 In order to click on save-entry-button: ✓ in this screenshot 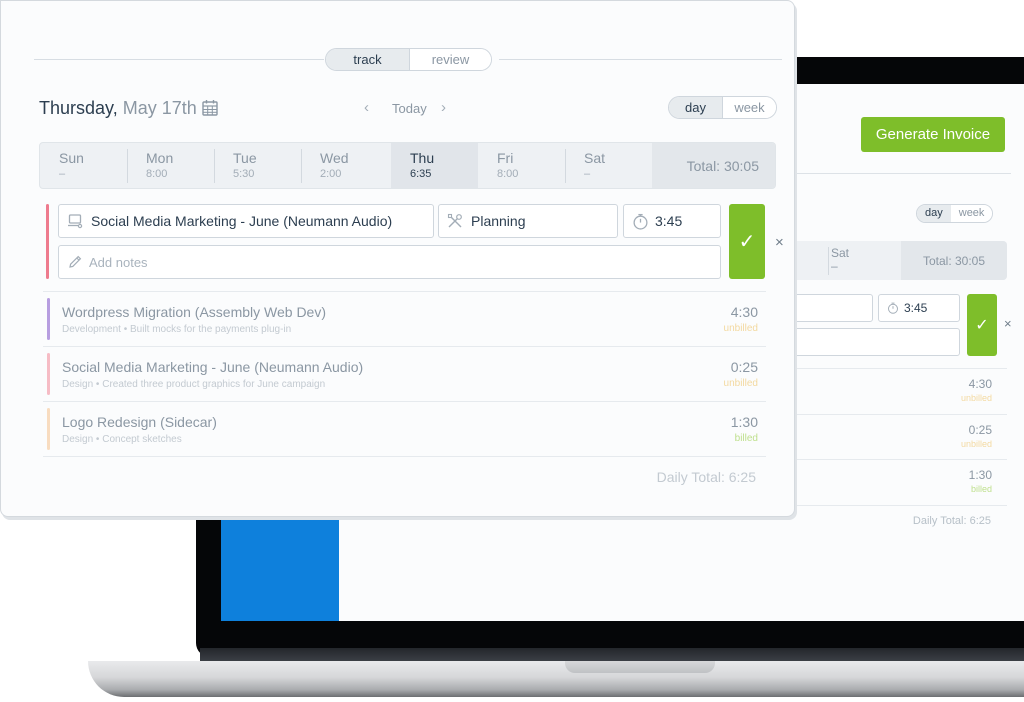, I will do `click(747, 241)`.